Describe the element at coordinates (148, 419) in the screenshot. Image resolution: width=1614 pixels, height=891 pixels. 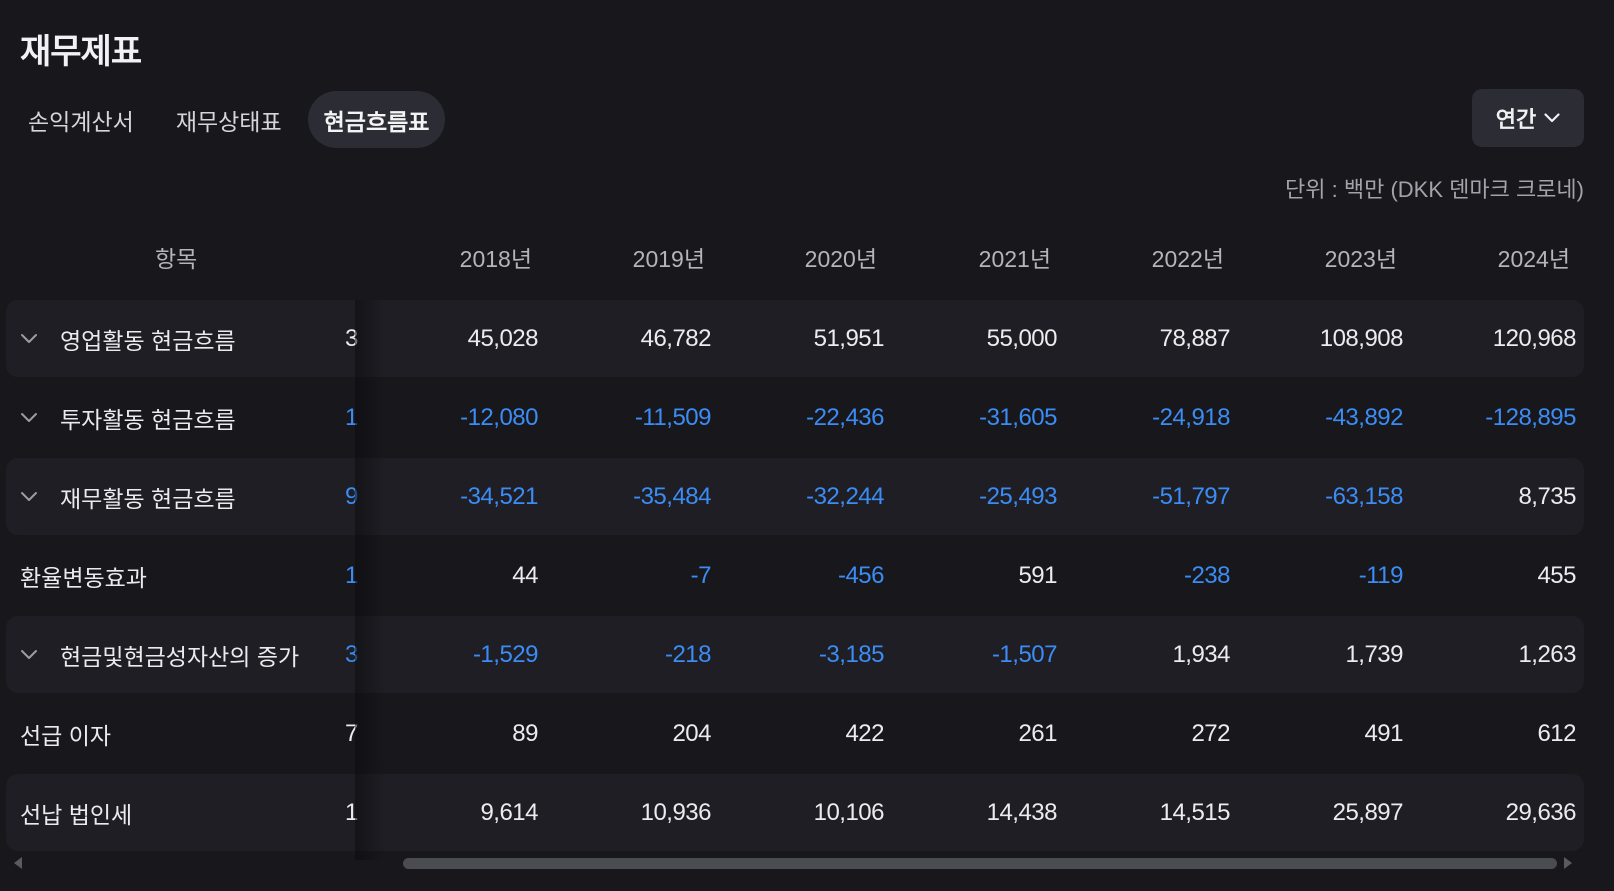
I see `row-label-text: 투자활동 현금흐름` at that location.